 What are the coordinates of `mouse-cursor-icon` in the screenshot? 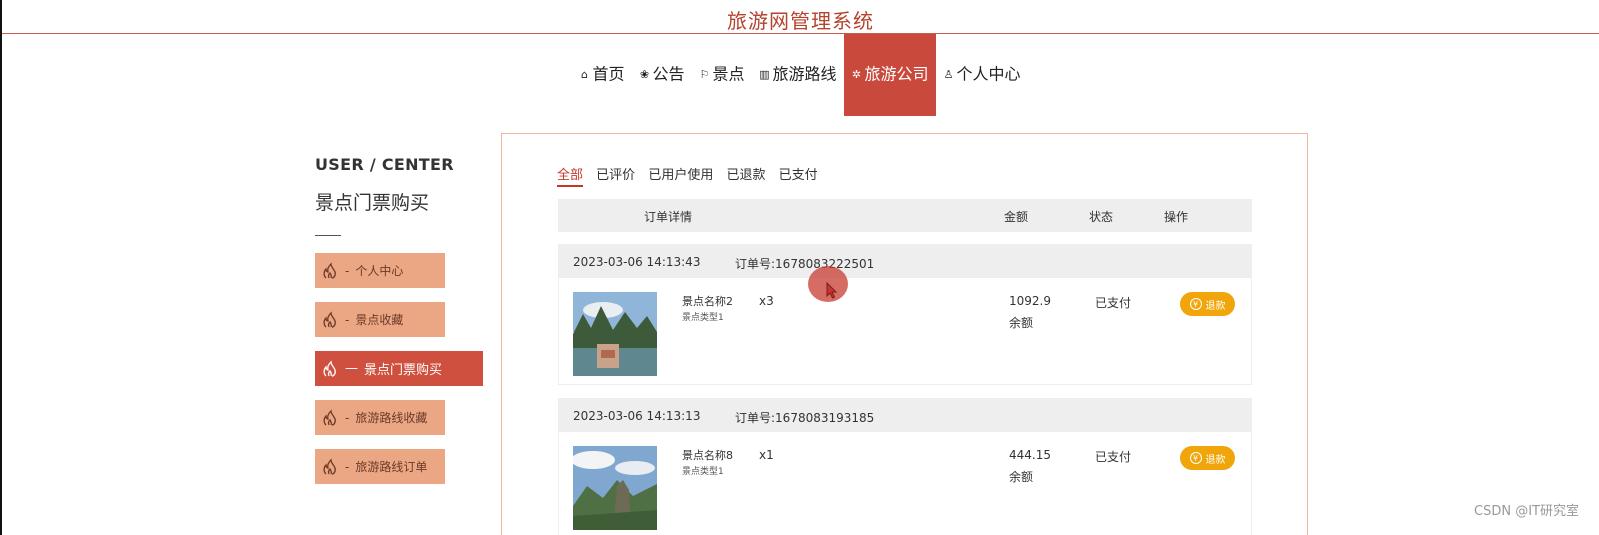 It's located at (832, 290).